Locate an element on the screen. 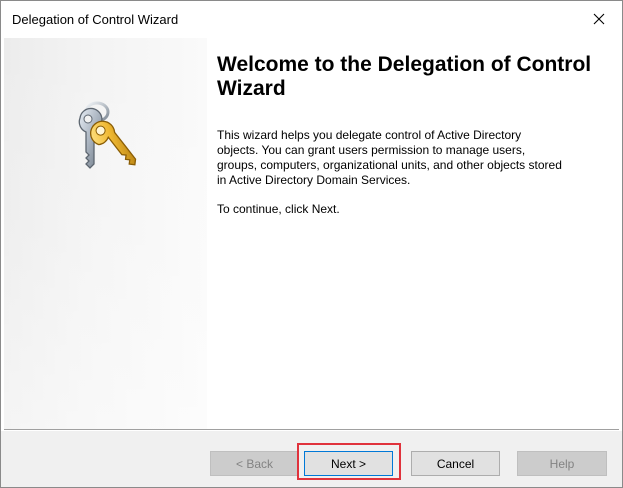 This screenshot has height=488, width=623. next-button: Next > is located at coordinates (348, 463).